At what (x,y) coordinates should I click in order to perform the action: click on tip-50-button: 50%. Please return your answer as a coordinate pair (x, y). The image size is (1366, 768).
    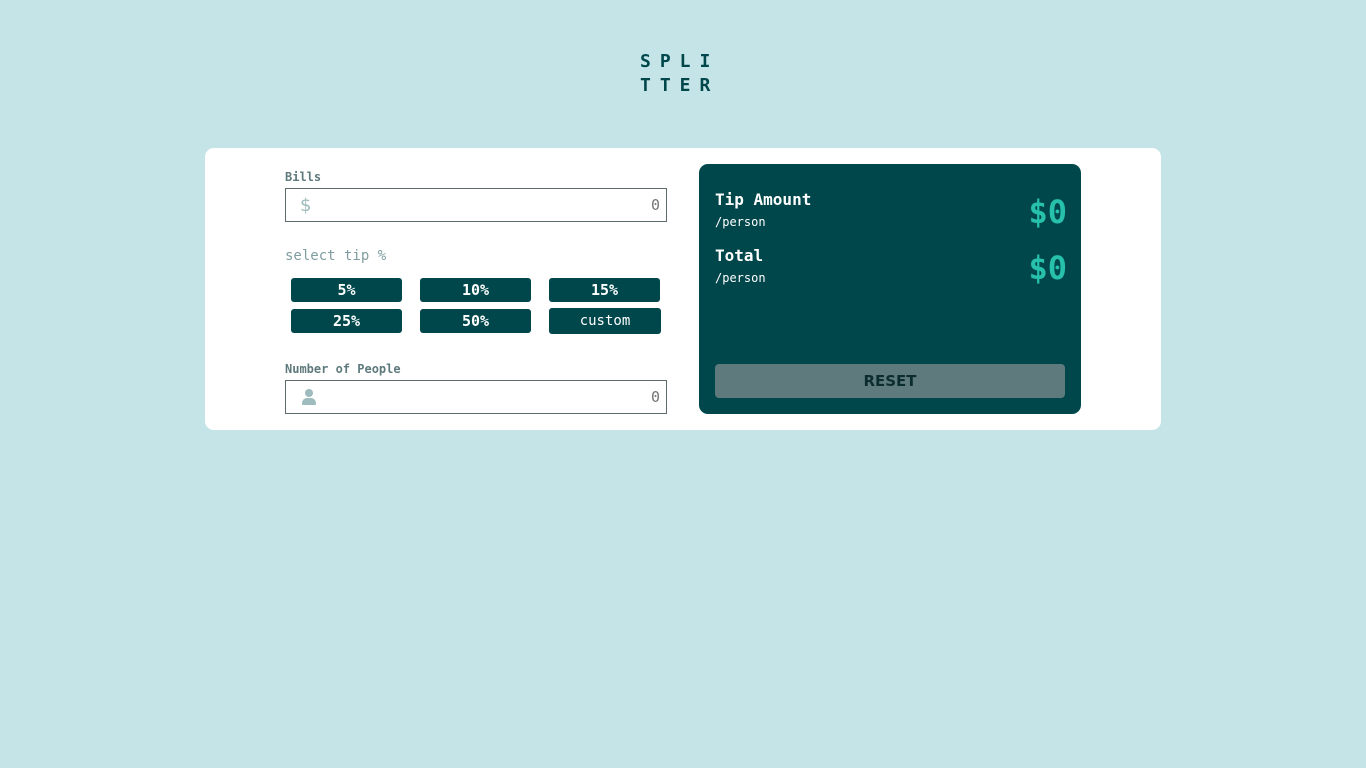
    Looking at the image, I should click on (475, 321).